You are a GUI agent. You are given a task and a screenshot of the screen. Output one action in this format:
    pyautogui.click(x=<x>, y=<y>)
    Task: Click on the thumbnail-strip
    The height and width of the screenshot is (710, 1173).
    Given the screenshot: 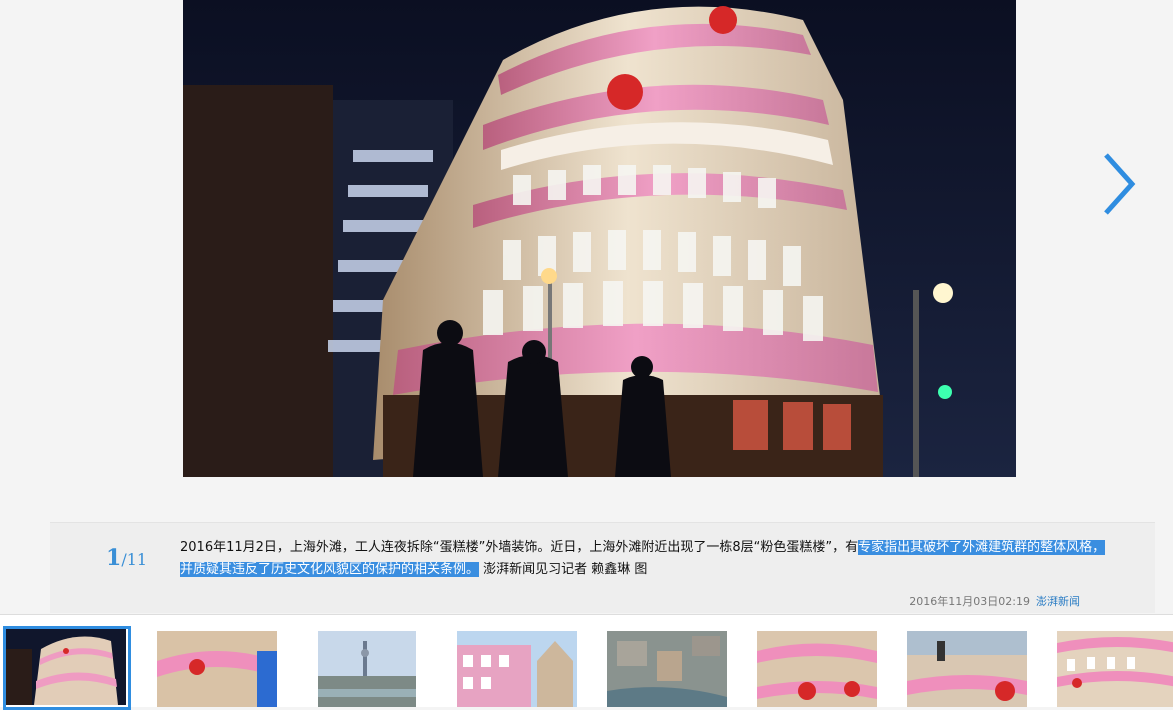 What is the action you would take?
    pyautogui.click(x=586, y=662)
    